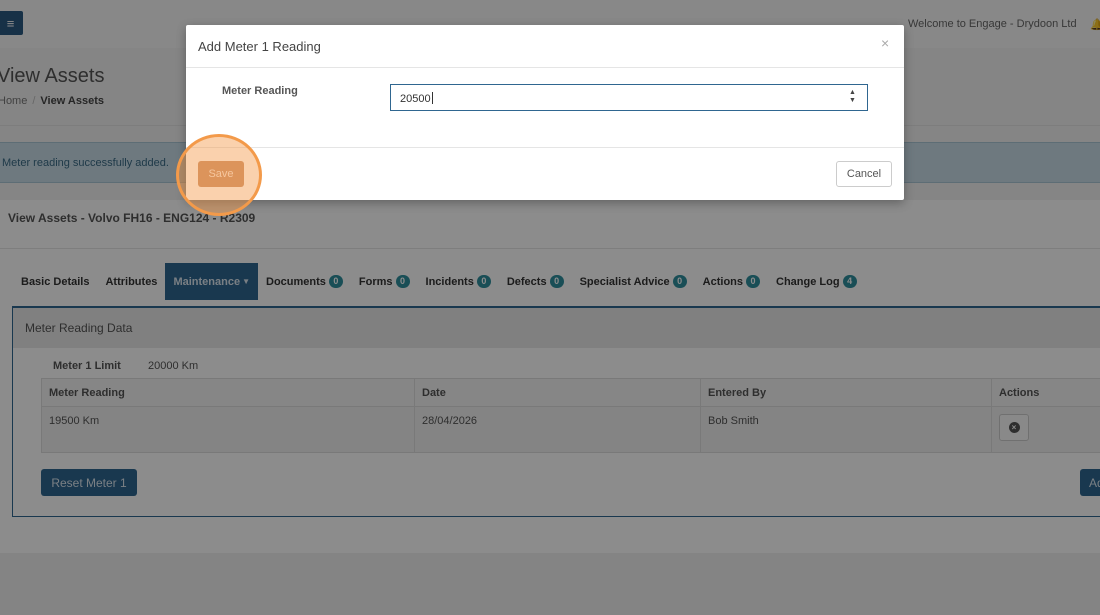 The width and height of the screenshot is (1100, 615). What do you see at coordinates (545, 147) in the screenshot?
I see `modal-footer-divider` at bounding box center [545, 147].